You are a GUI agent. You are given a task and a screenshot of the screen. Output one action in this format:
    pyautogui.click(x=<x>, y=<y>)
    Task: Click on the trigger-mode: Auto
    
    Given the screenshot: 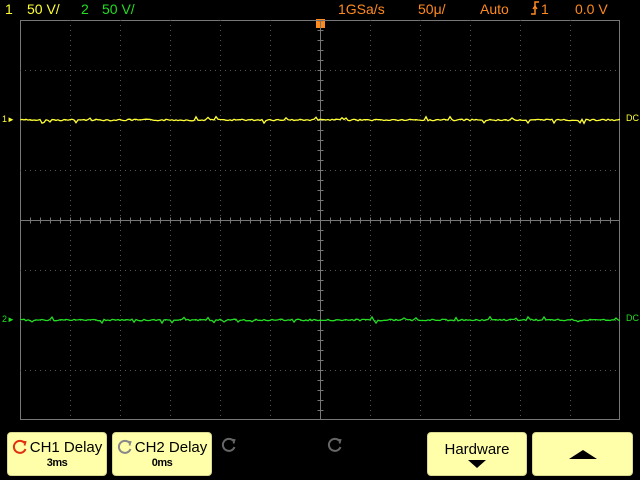 What is the action you would take?
    pyautogui.click(x=494, y=9)
    